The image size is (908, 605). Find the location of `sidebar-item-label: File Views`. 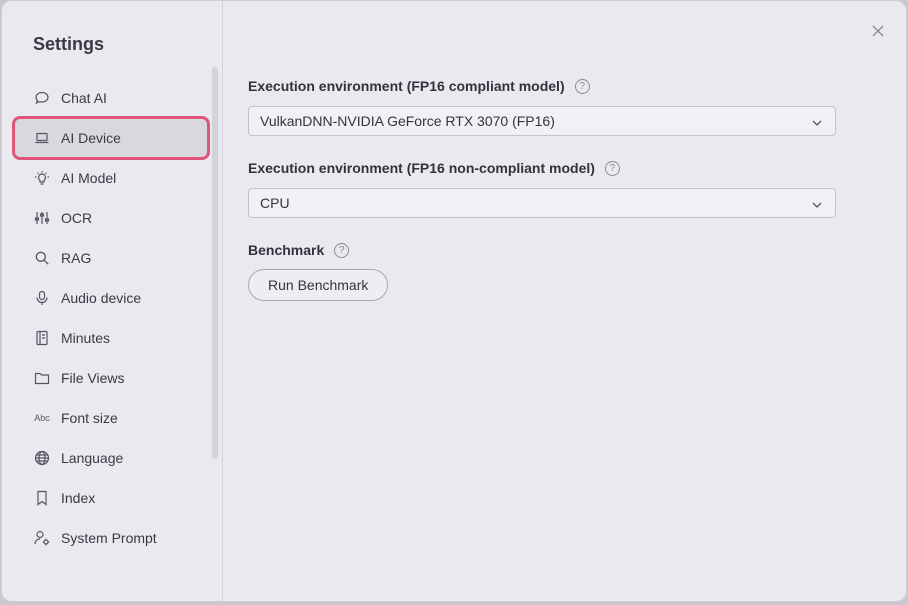

sidebar-item-label: File Views is located at coordinates (93, 378).